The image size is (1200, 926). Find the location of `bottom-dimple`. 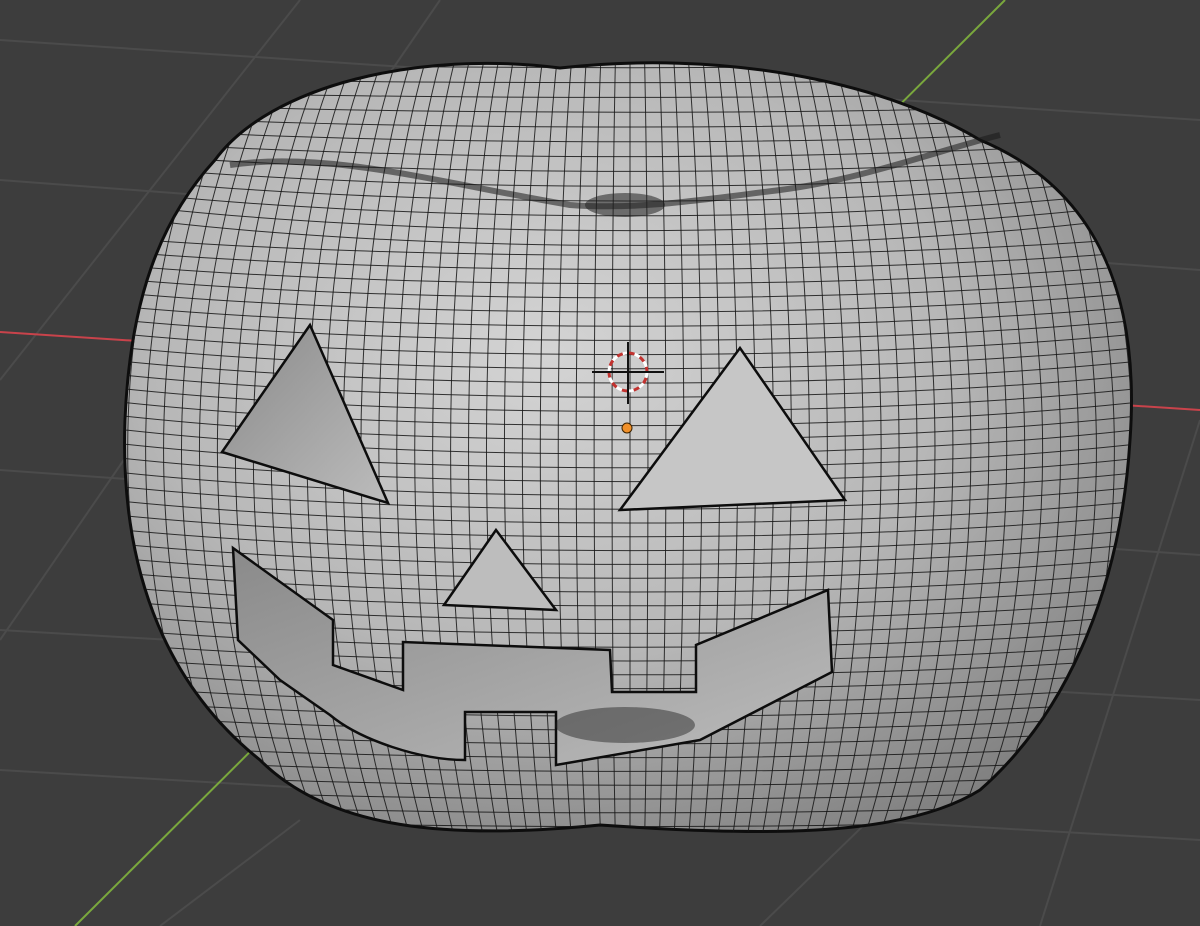

bottom-dimple is located at coordinates (625, 725).